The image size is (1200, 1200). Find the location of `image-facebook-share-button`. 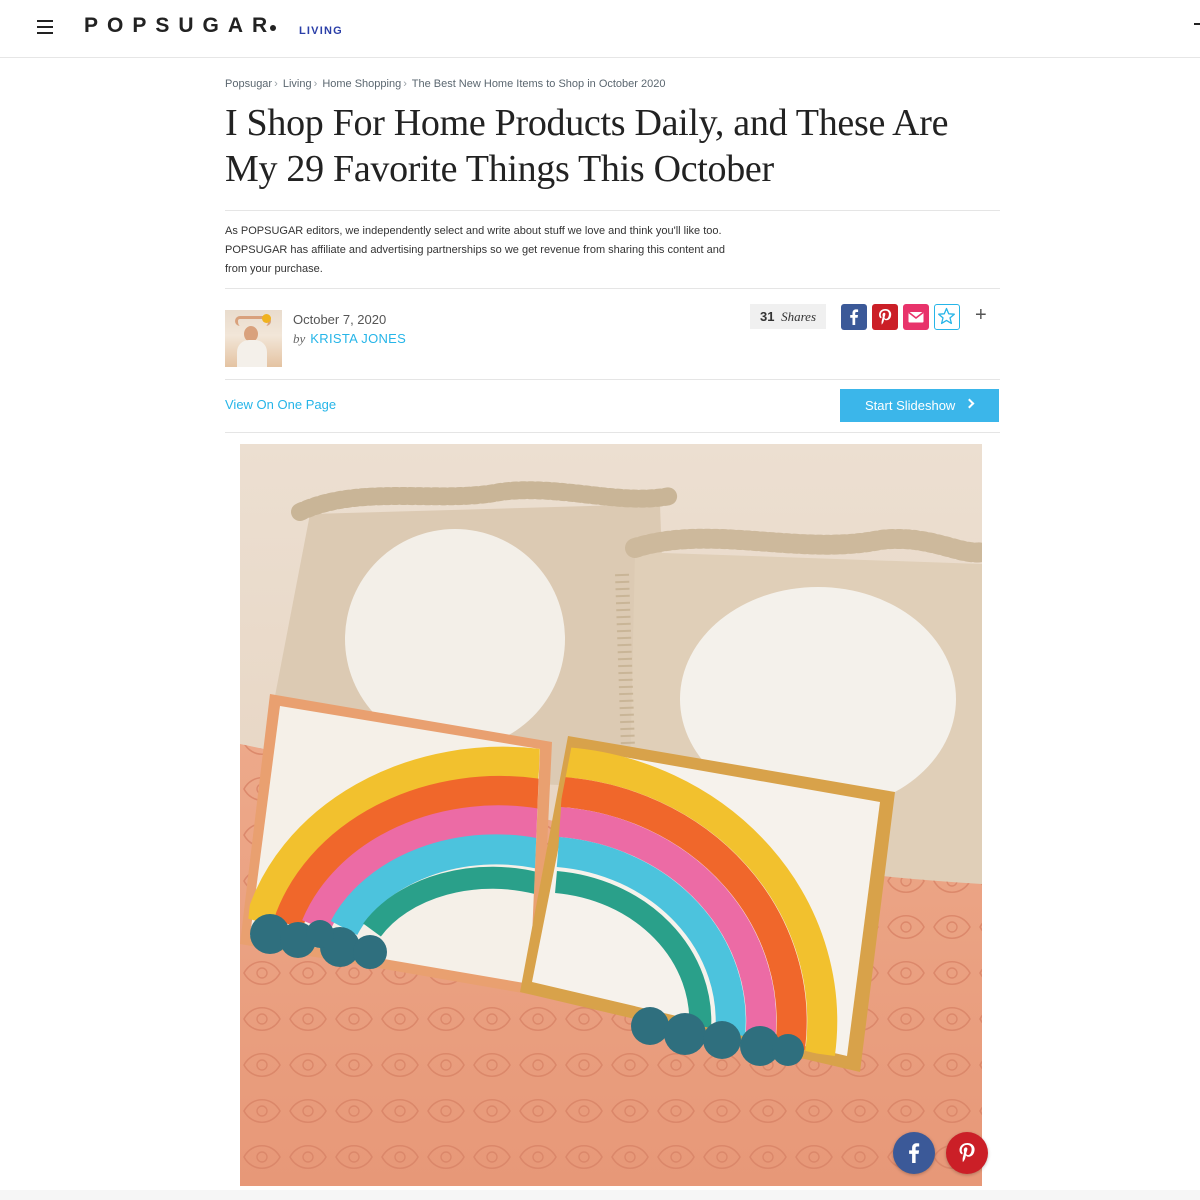

image-facebook-share-button is located at coordinates (914, 1153).